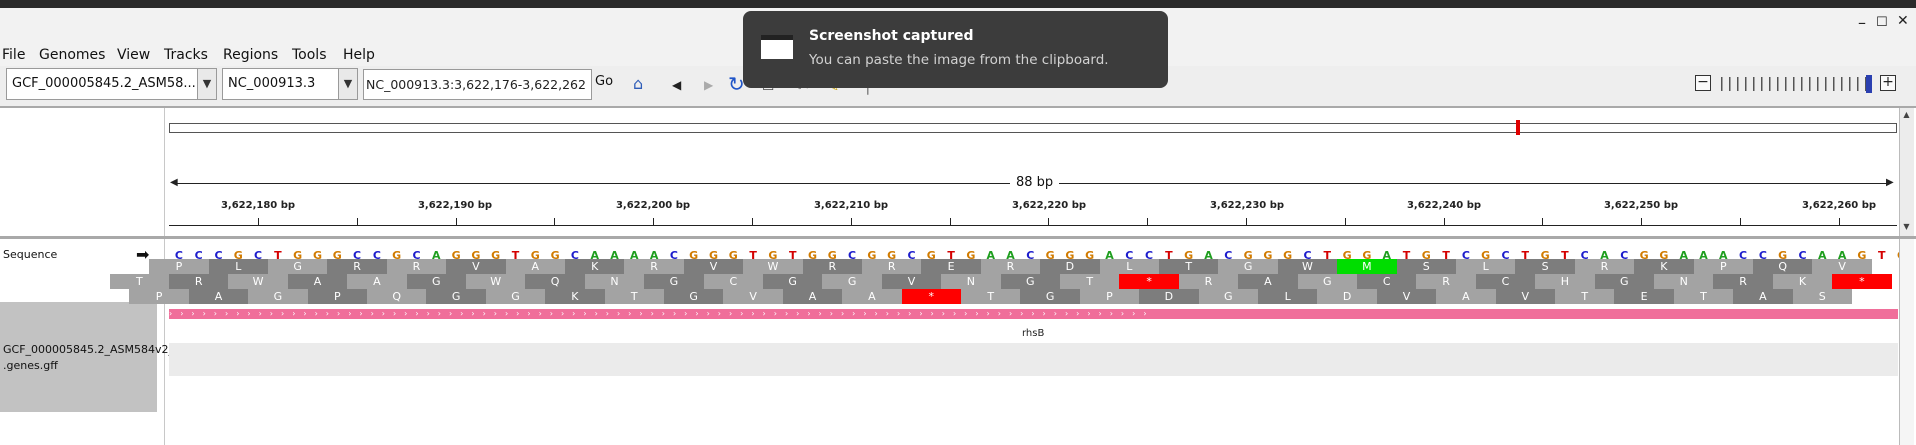 This screenshot has height=445, width=1916. What do you see at coordinates (958, 237) in the screenshot?
I see `panel-divider` at bounding box center [958, 237].